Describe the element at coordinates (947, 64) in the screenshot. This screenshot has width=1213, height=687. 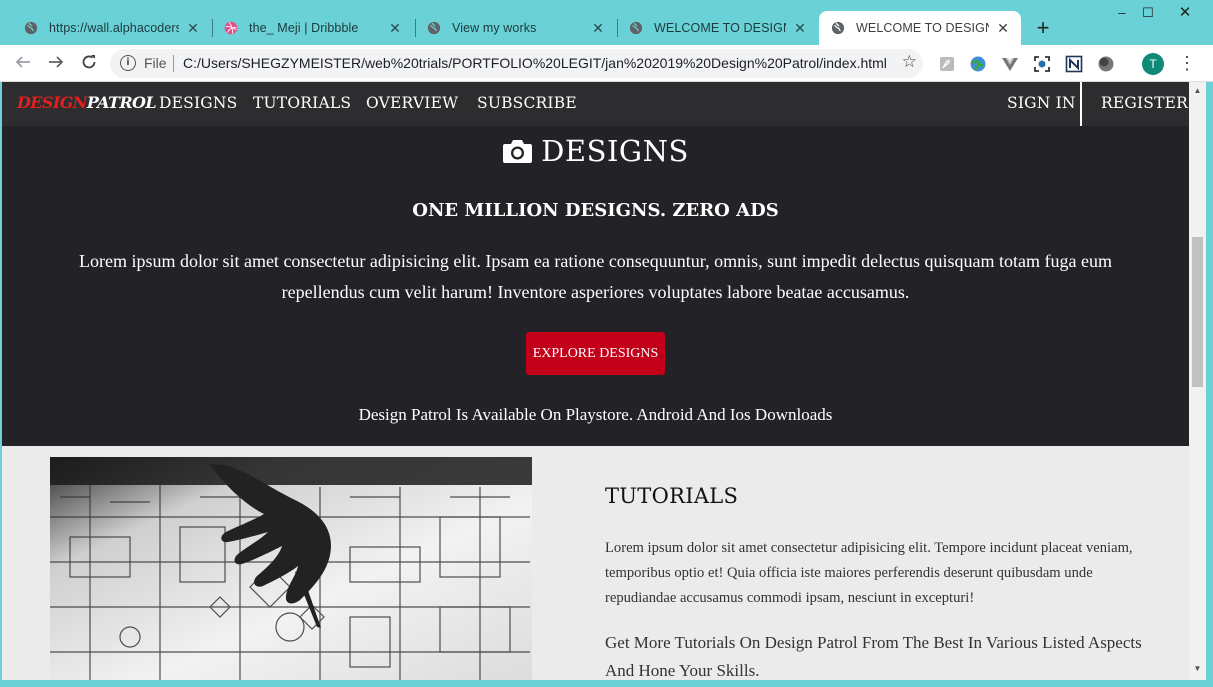
I see `pdf-extension-icon` at that location.